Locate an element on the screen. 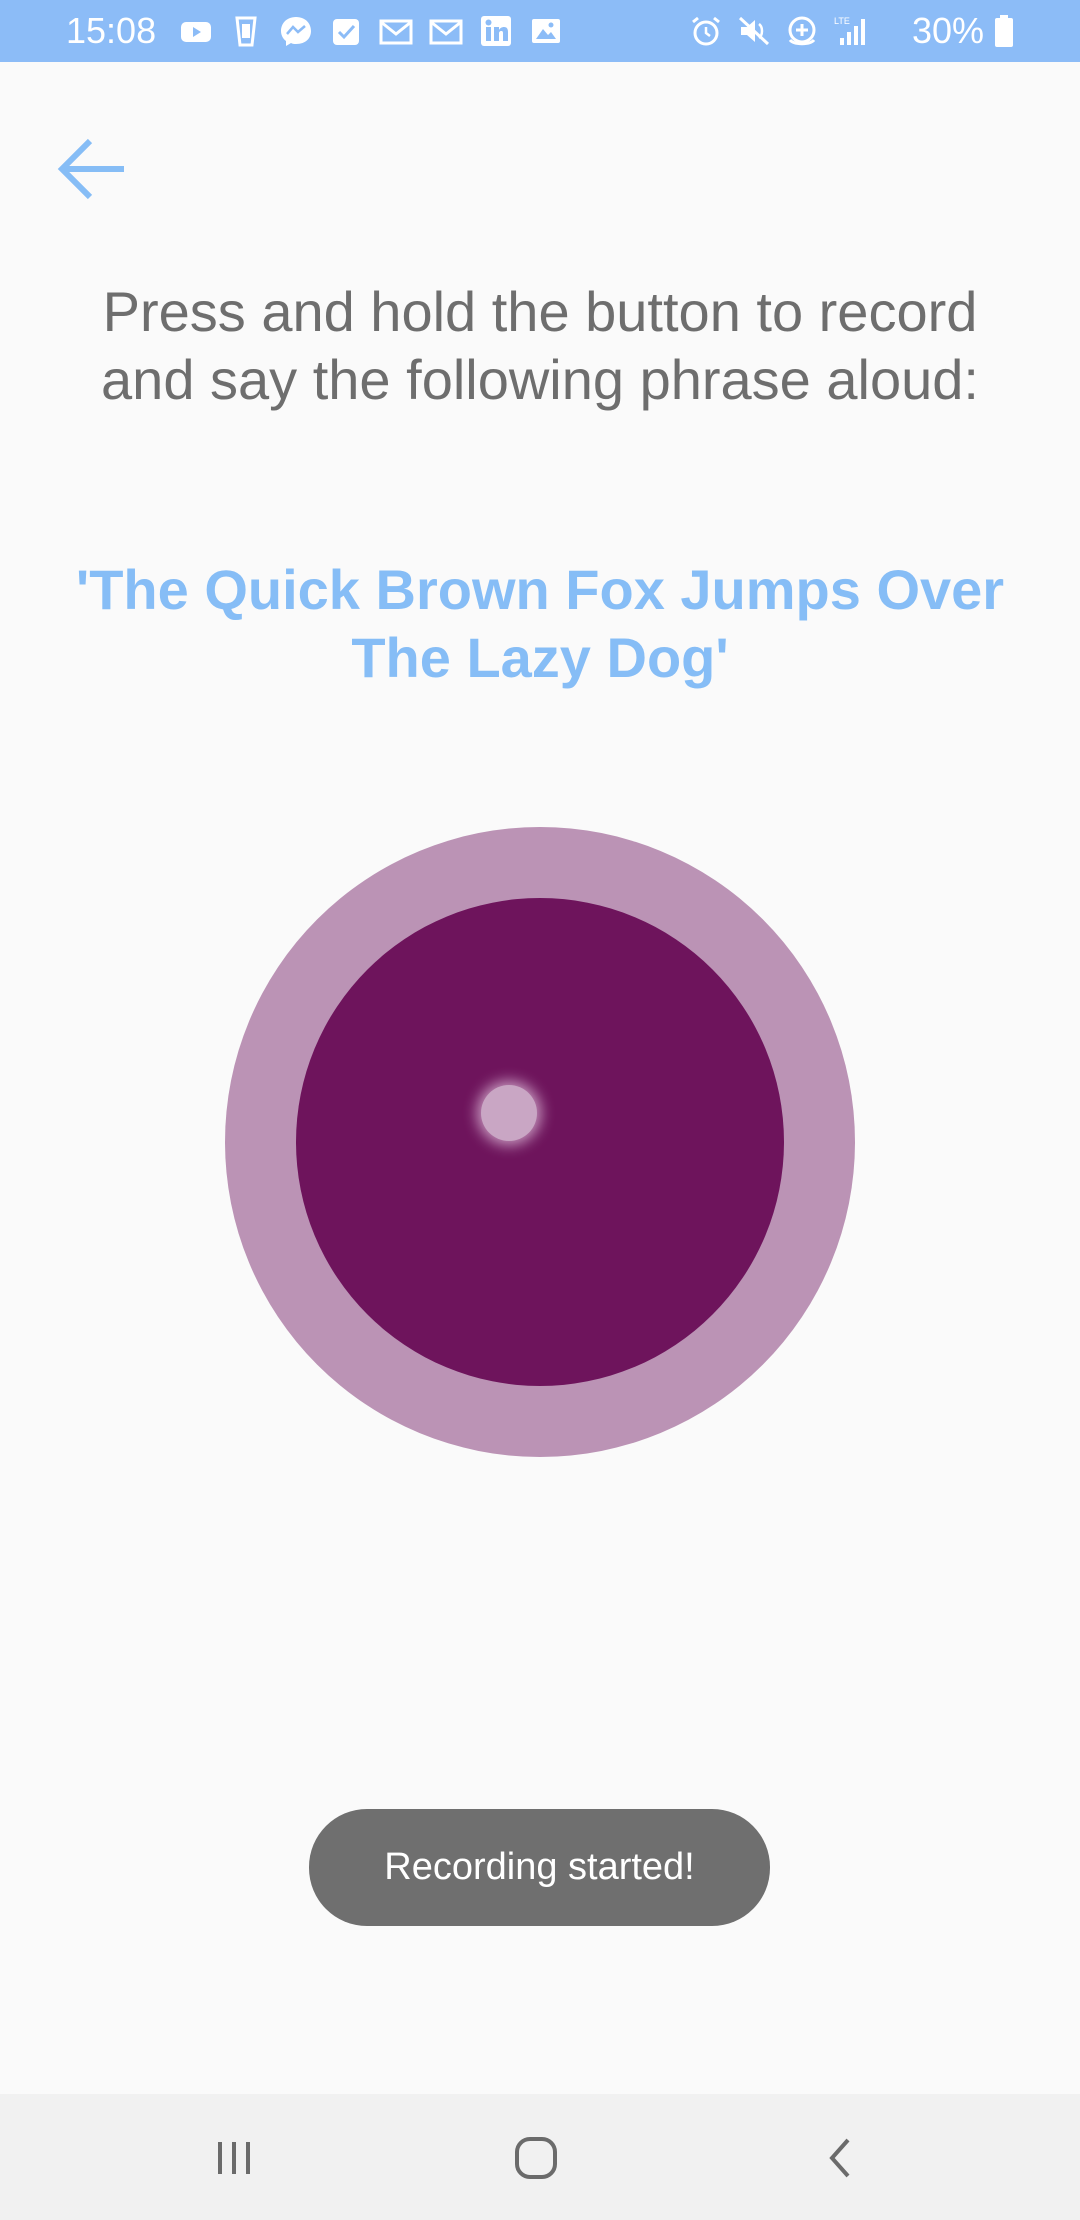 Image resolution: width=1080 pixels, height=2220 pixels. cup-icon is located at coordinates (246, 31).